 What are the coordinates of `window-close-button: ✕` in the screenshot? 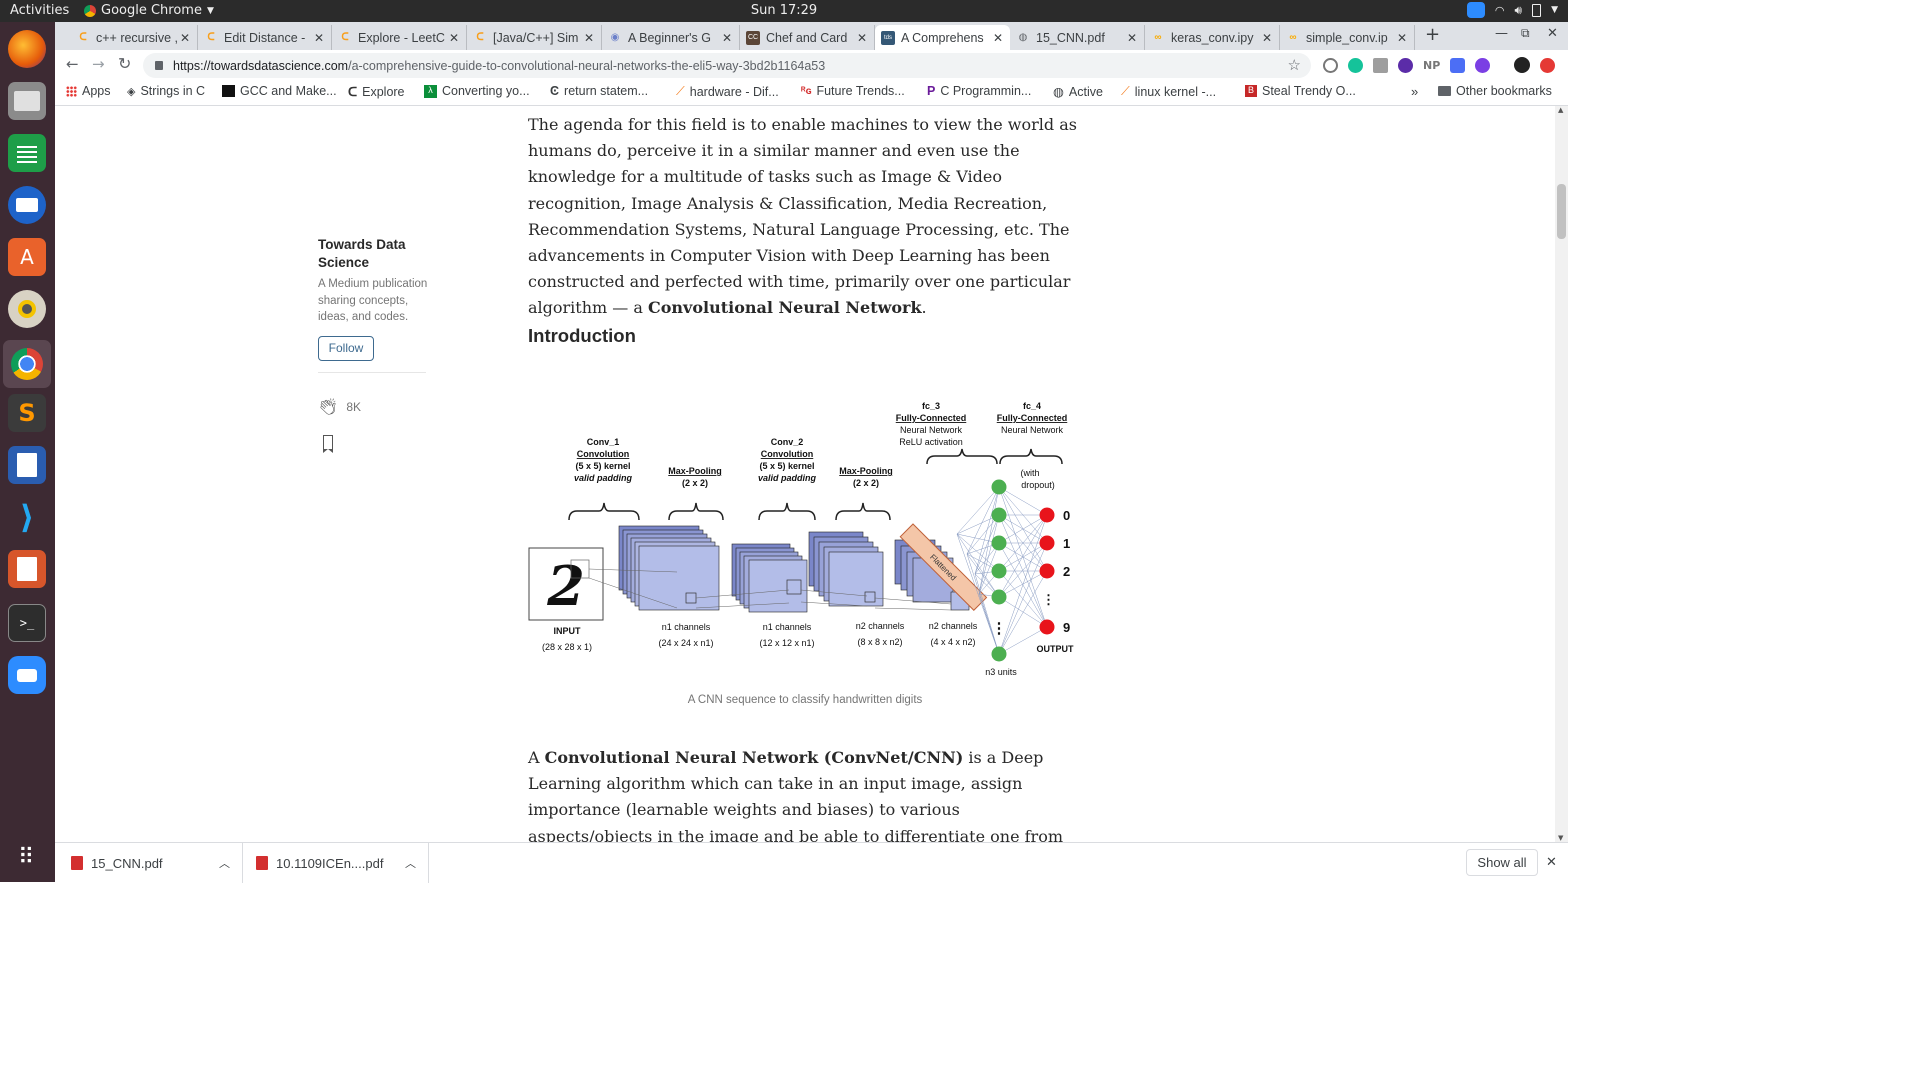 It's located at (1552, 33).